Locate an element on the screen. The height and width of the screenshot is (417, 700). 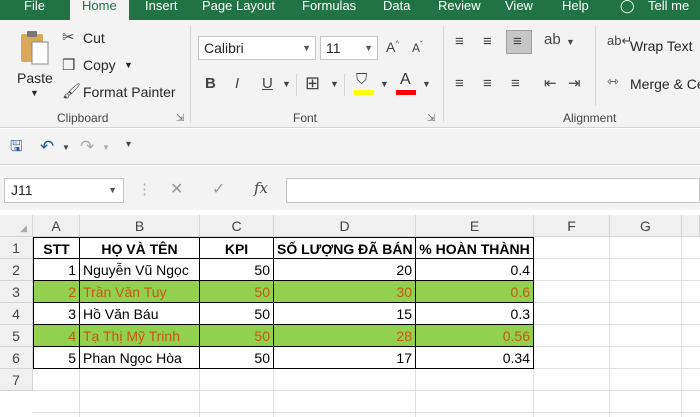
cell-b2: Nguyễn Vũ Ngọc is located at coordinates (140, 270).